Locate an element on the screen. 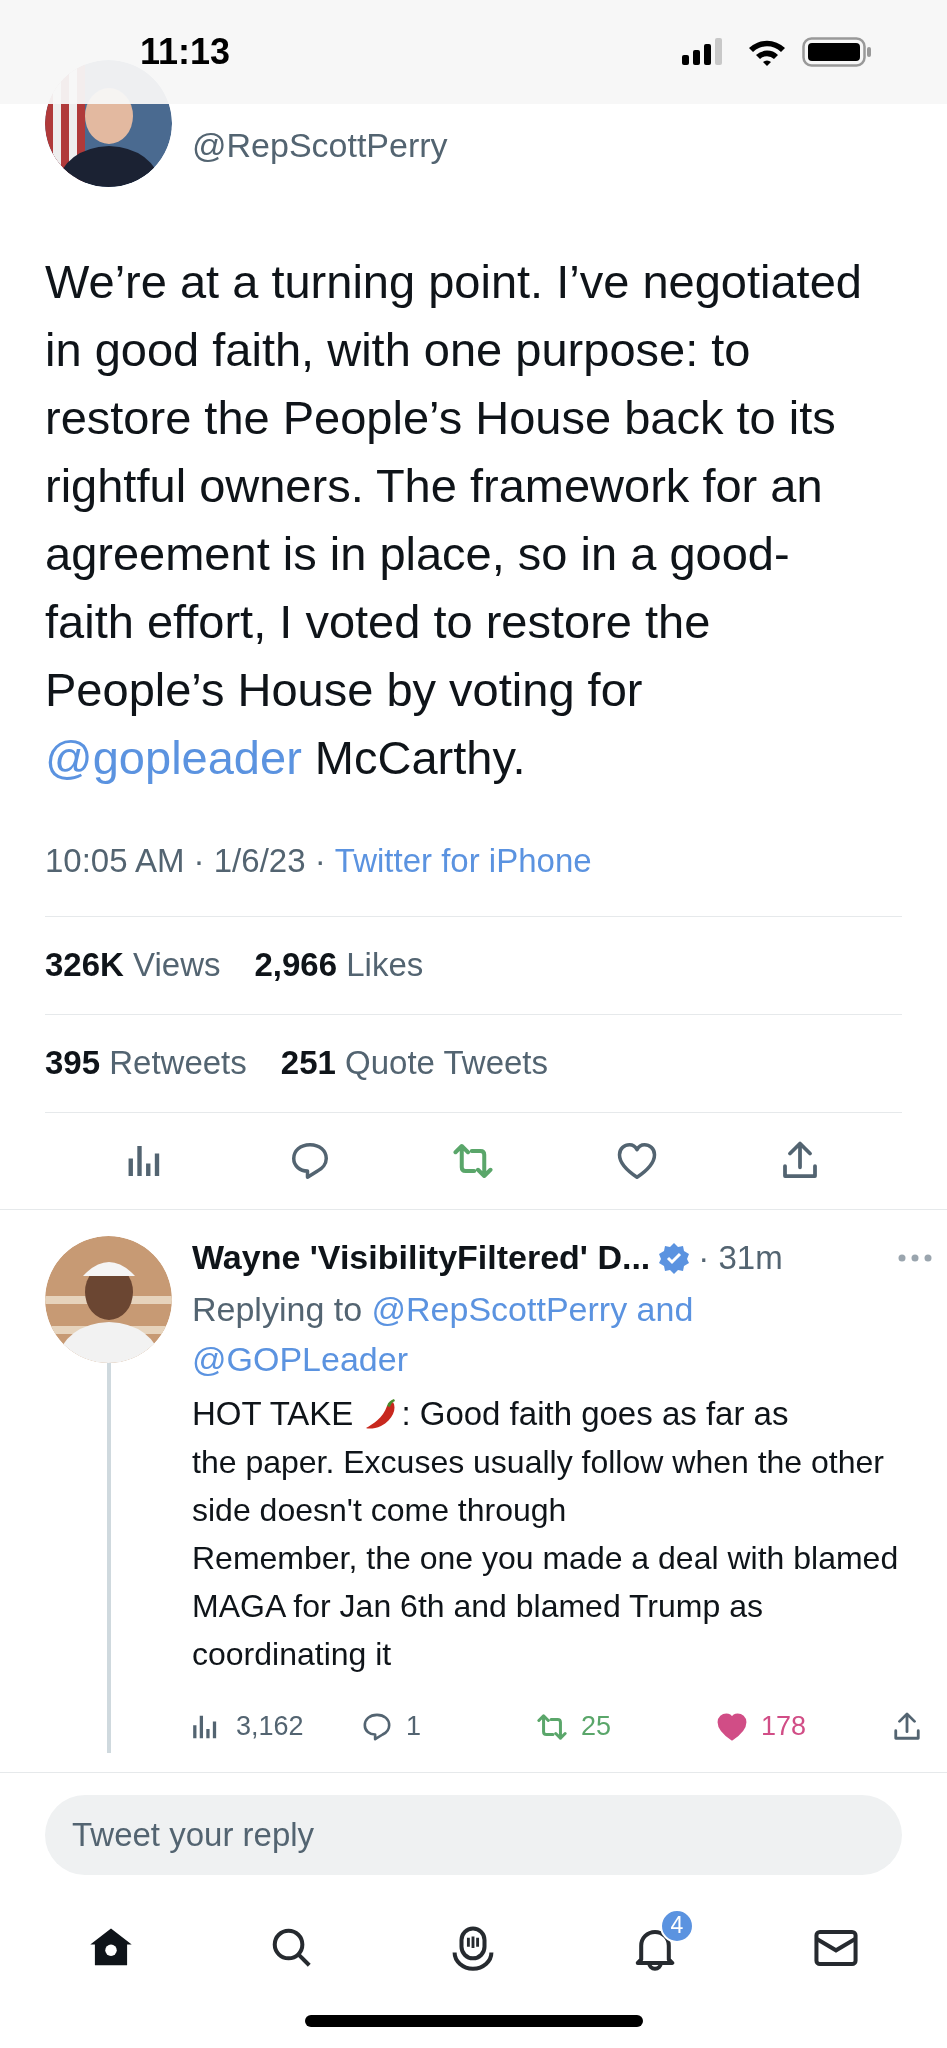 The width and height of the screenshot is (947, 2048). stat-link: 395 Retweets is located at coordinates (146, 1063).